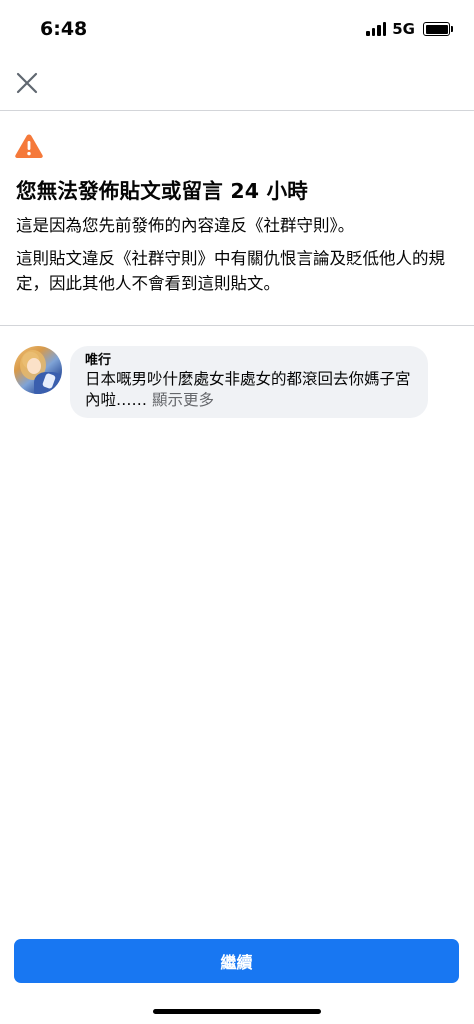 The image size is (474, 1024). I want to click on header-divider, so click(237, 110).